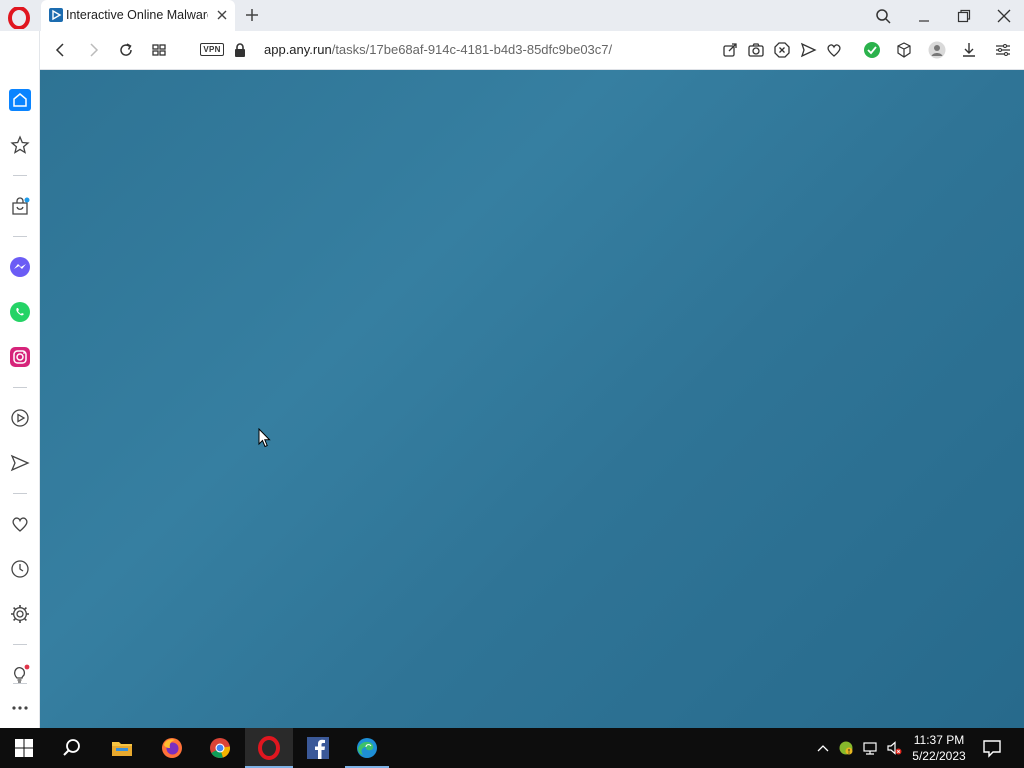 Image resolution: width=1024 pixels, height=768 pixels. Describe the element at coordinates (61, 50) in the screenshot. I see `back-icon` at that location.